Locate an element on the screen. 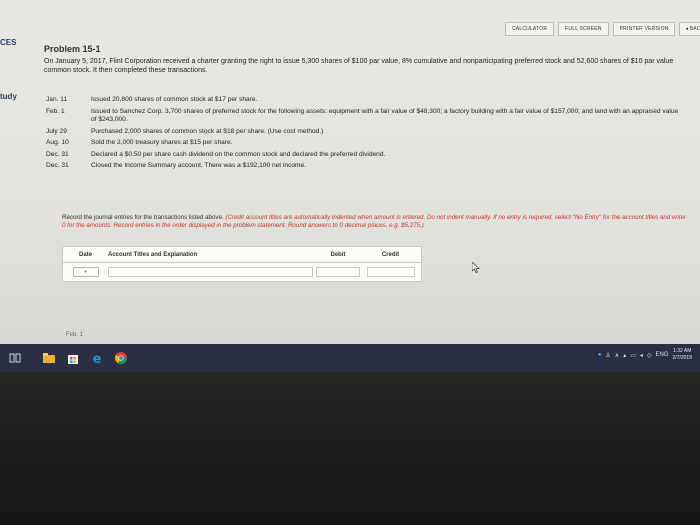 Image resolution: width=700 pixels, height=525 pixels. journal-date-cell: ▾ is located at coordinates (85, 272).